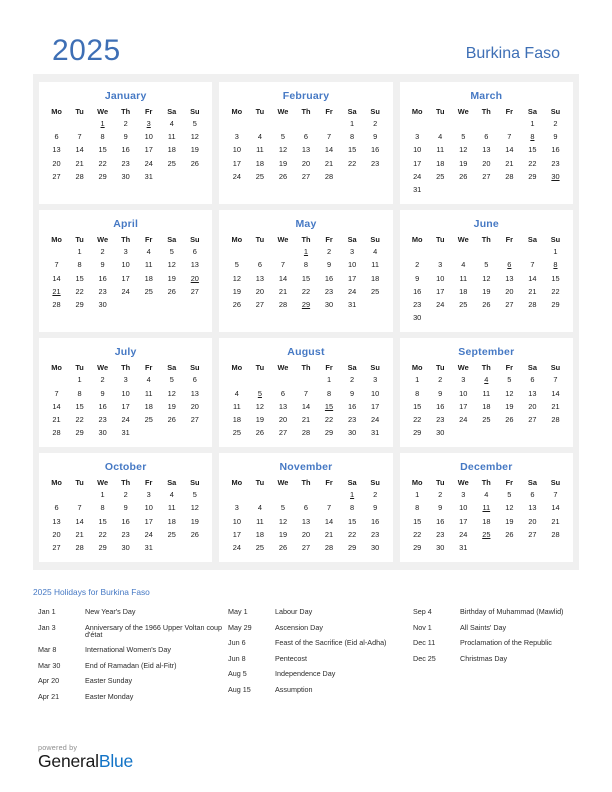 This screenshot has height=792, width=612. Describe the element at coordinates (125, 432) in the screenshot. I see `day-cell: 31` at that location.